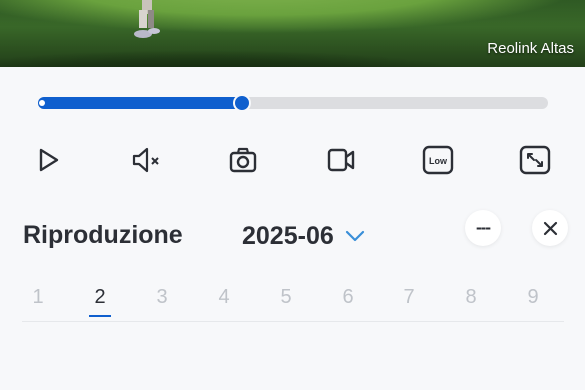 This screenshot has height=390, width=585. I want to click on progress-start-dot, so click(42, 103).